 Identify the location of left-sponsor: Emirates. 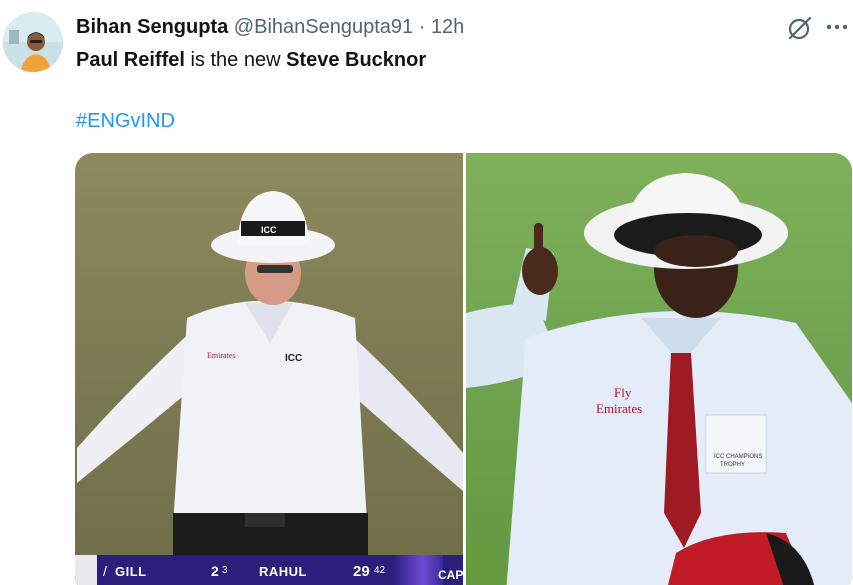
(221, 355).